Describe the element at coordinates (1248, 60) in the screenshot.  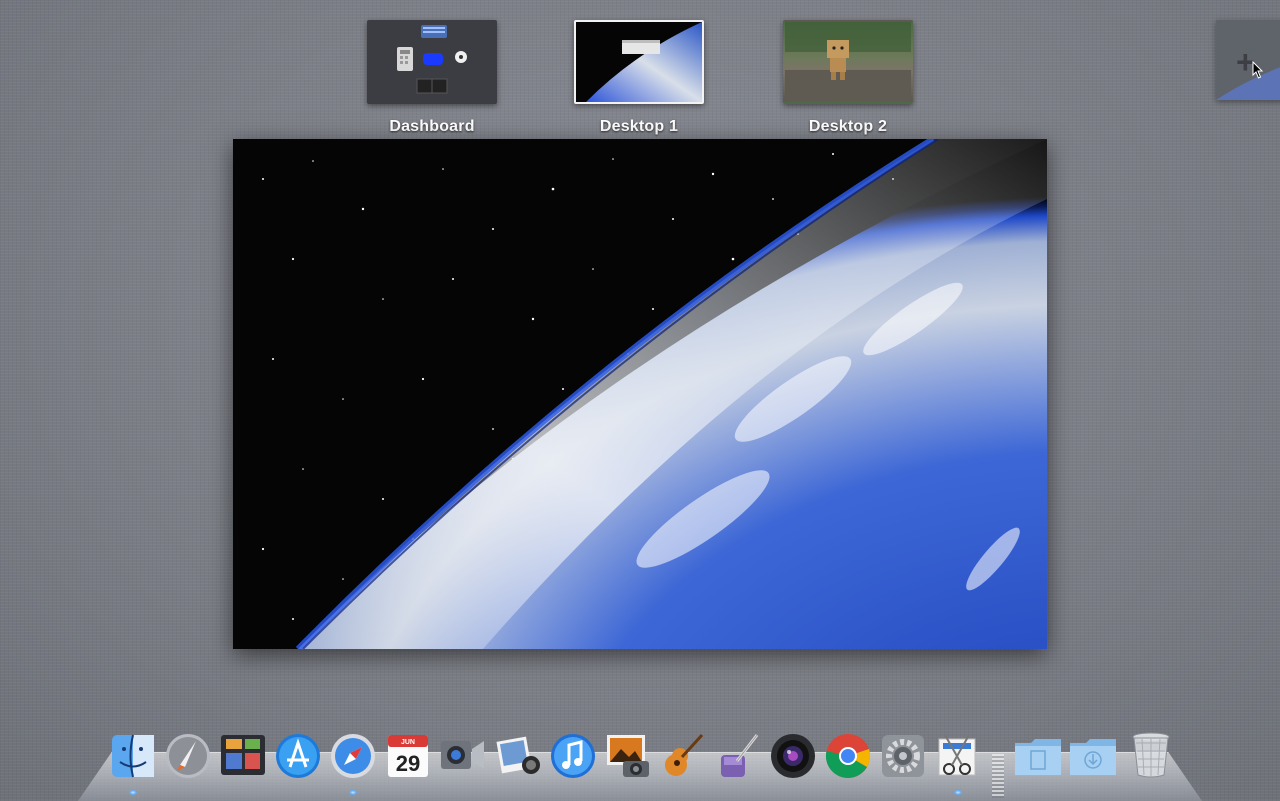
I see `add-space-button: +` at that location.